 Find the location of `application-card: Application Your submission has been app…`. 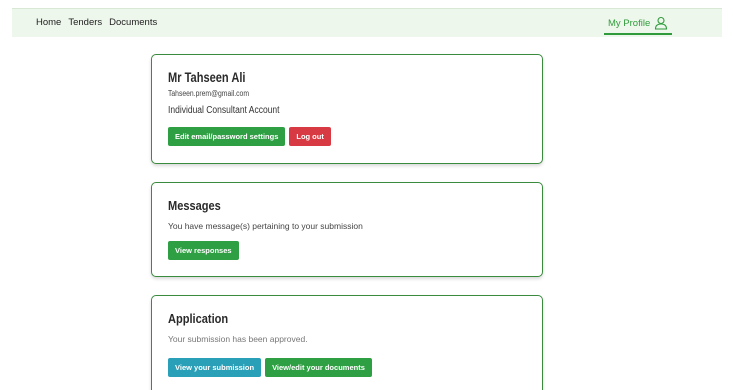

application-card: Application Your submission has been app… is located at coordinates (347, 342).